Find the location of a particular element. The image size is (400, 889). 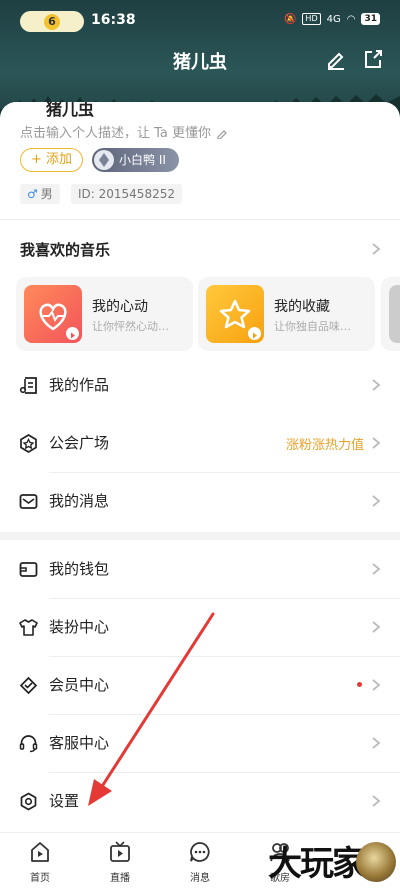

menu-label: 我的消息 is located at coordinates (79, 501).